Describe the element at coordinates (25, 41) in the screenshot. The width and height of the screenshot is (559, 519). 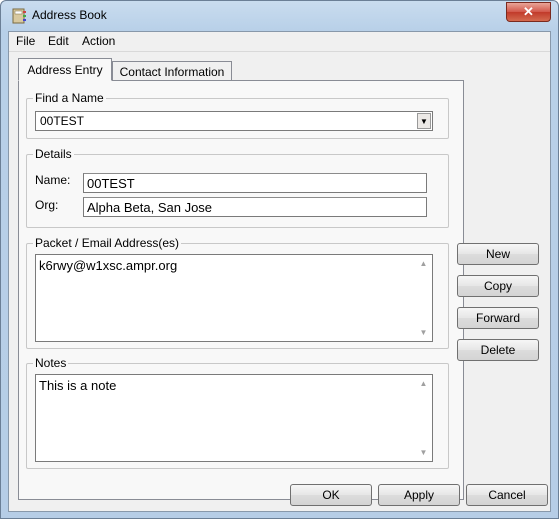
I see `menu-file: File` at that location.